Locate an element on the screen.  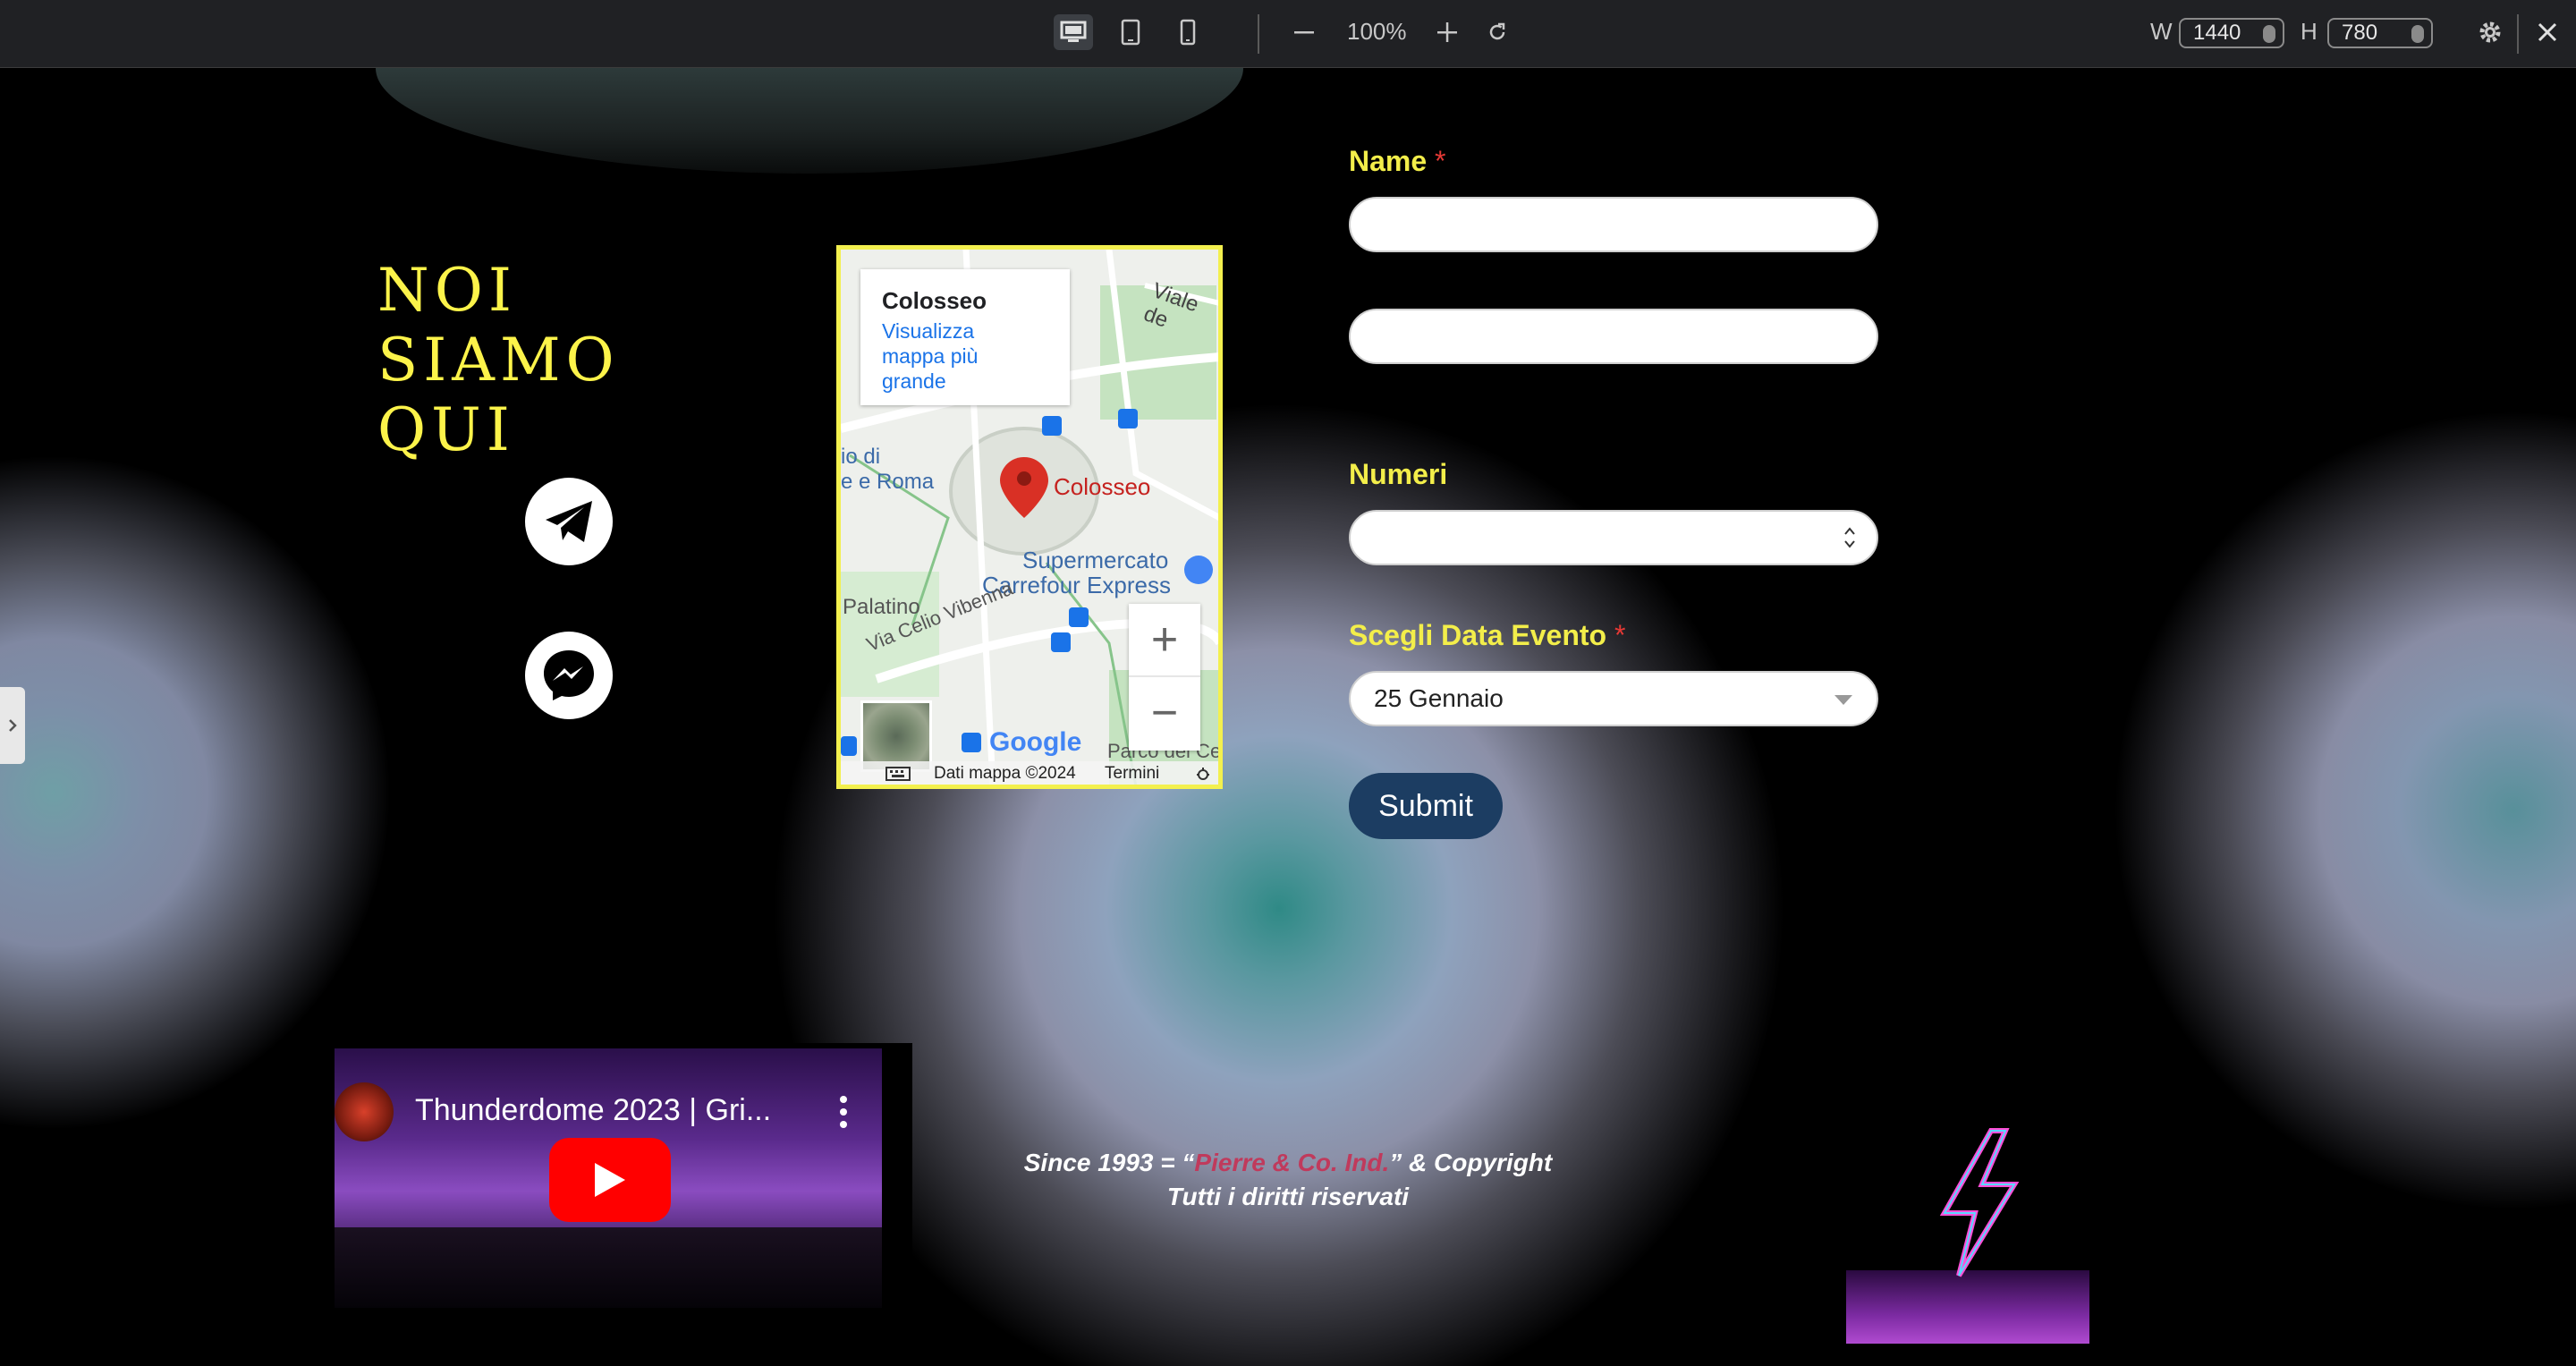
refresh-icon is located at coordinates (1497, 31).